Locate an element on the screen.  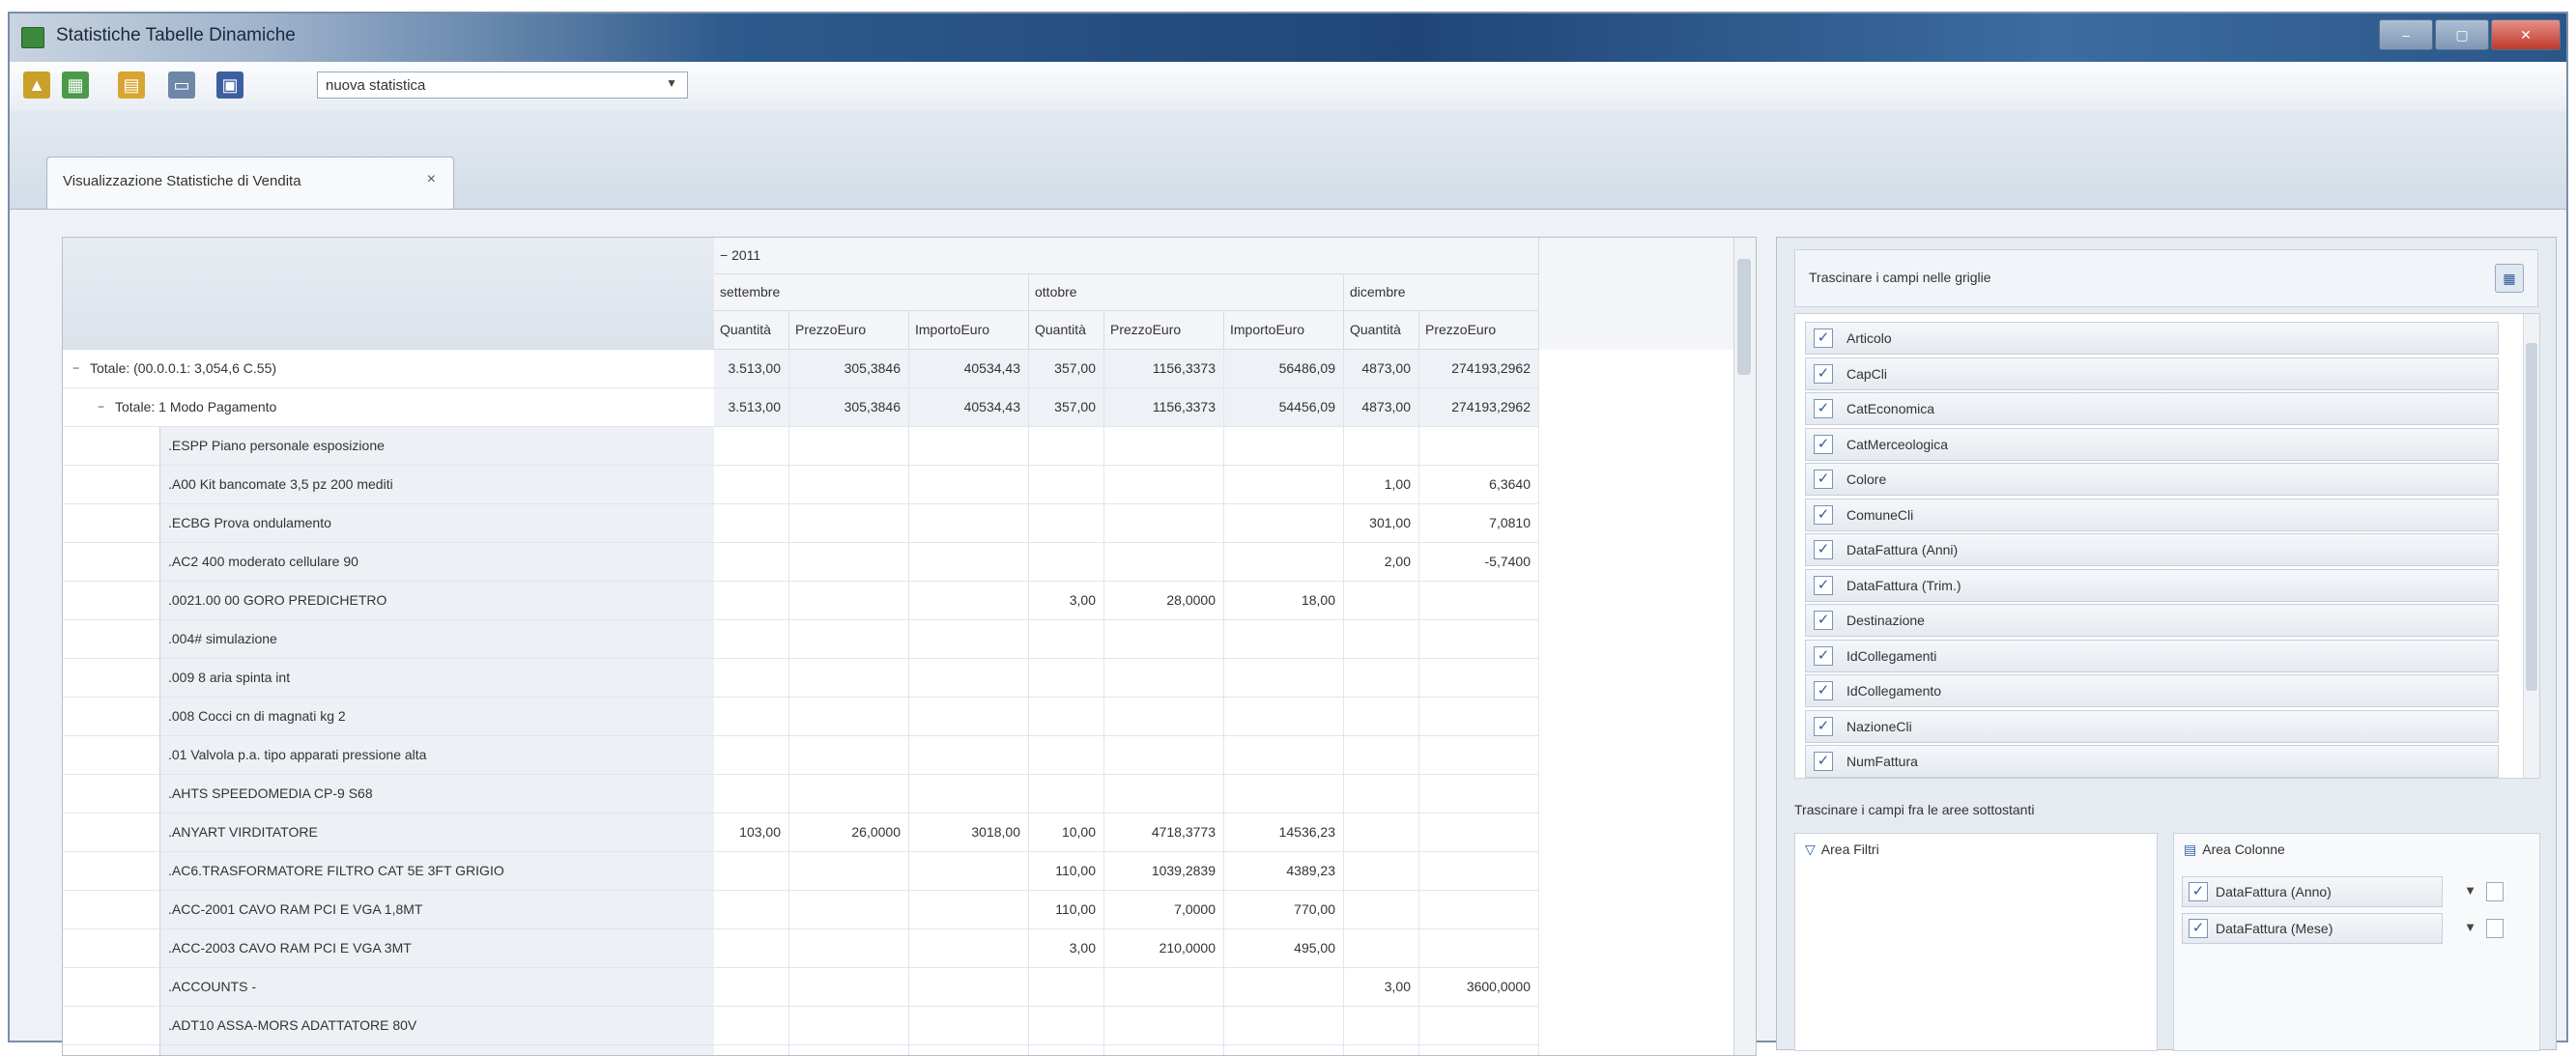
field-item: ✓ CapCli is located at coordinates (2152, 373).